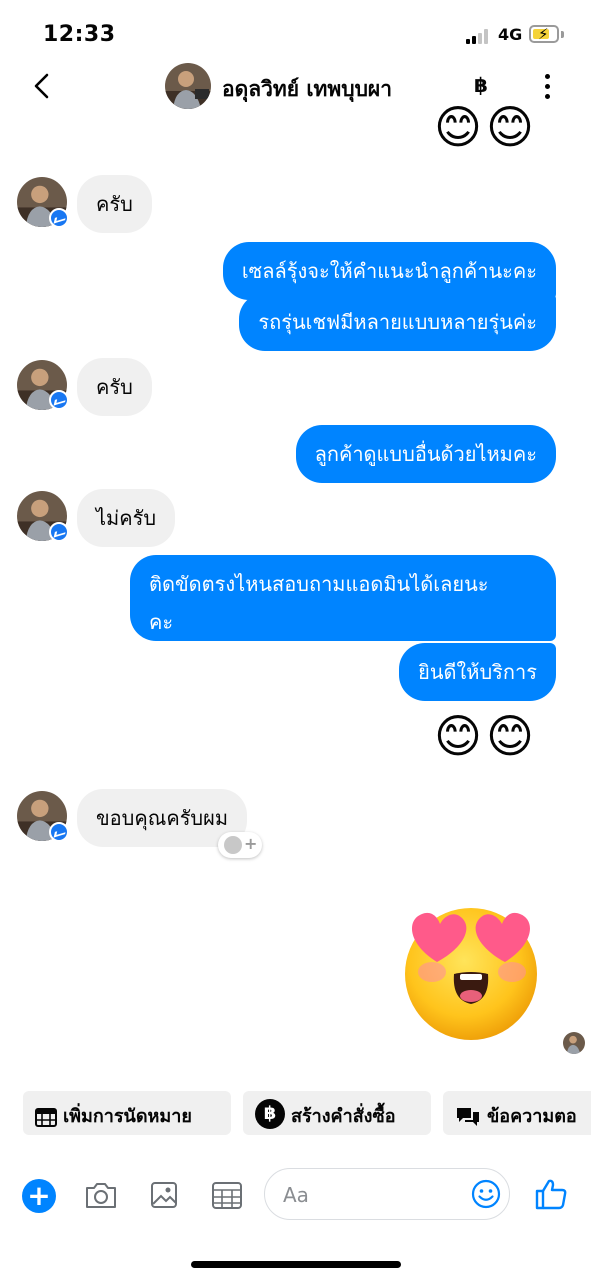 This screenshot has height=1280, width=591. I want to click on quick-reply-appointment: เพิ่มการนัดหมาย, so click(127, 1113).